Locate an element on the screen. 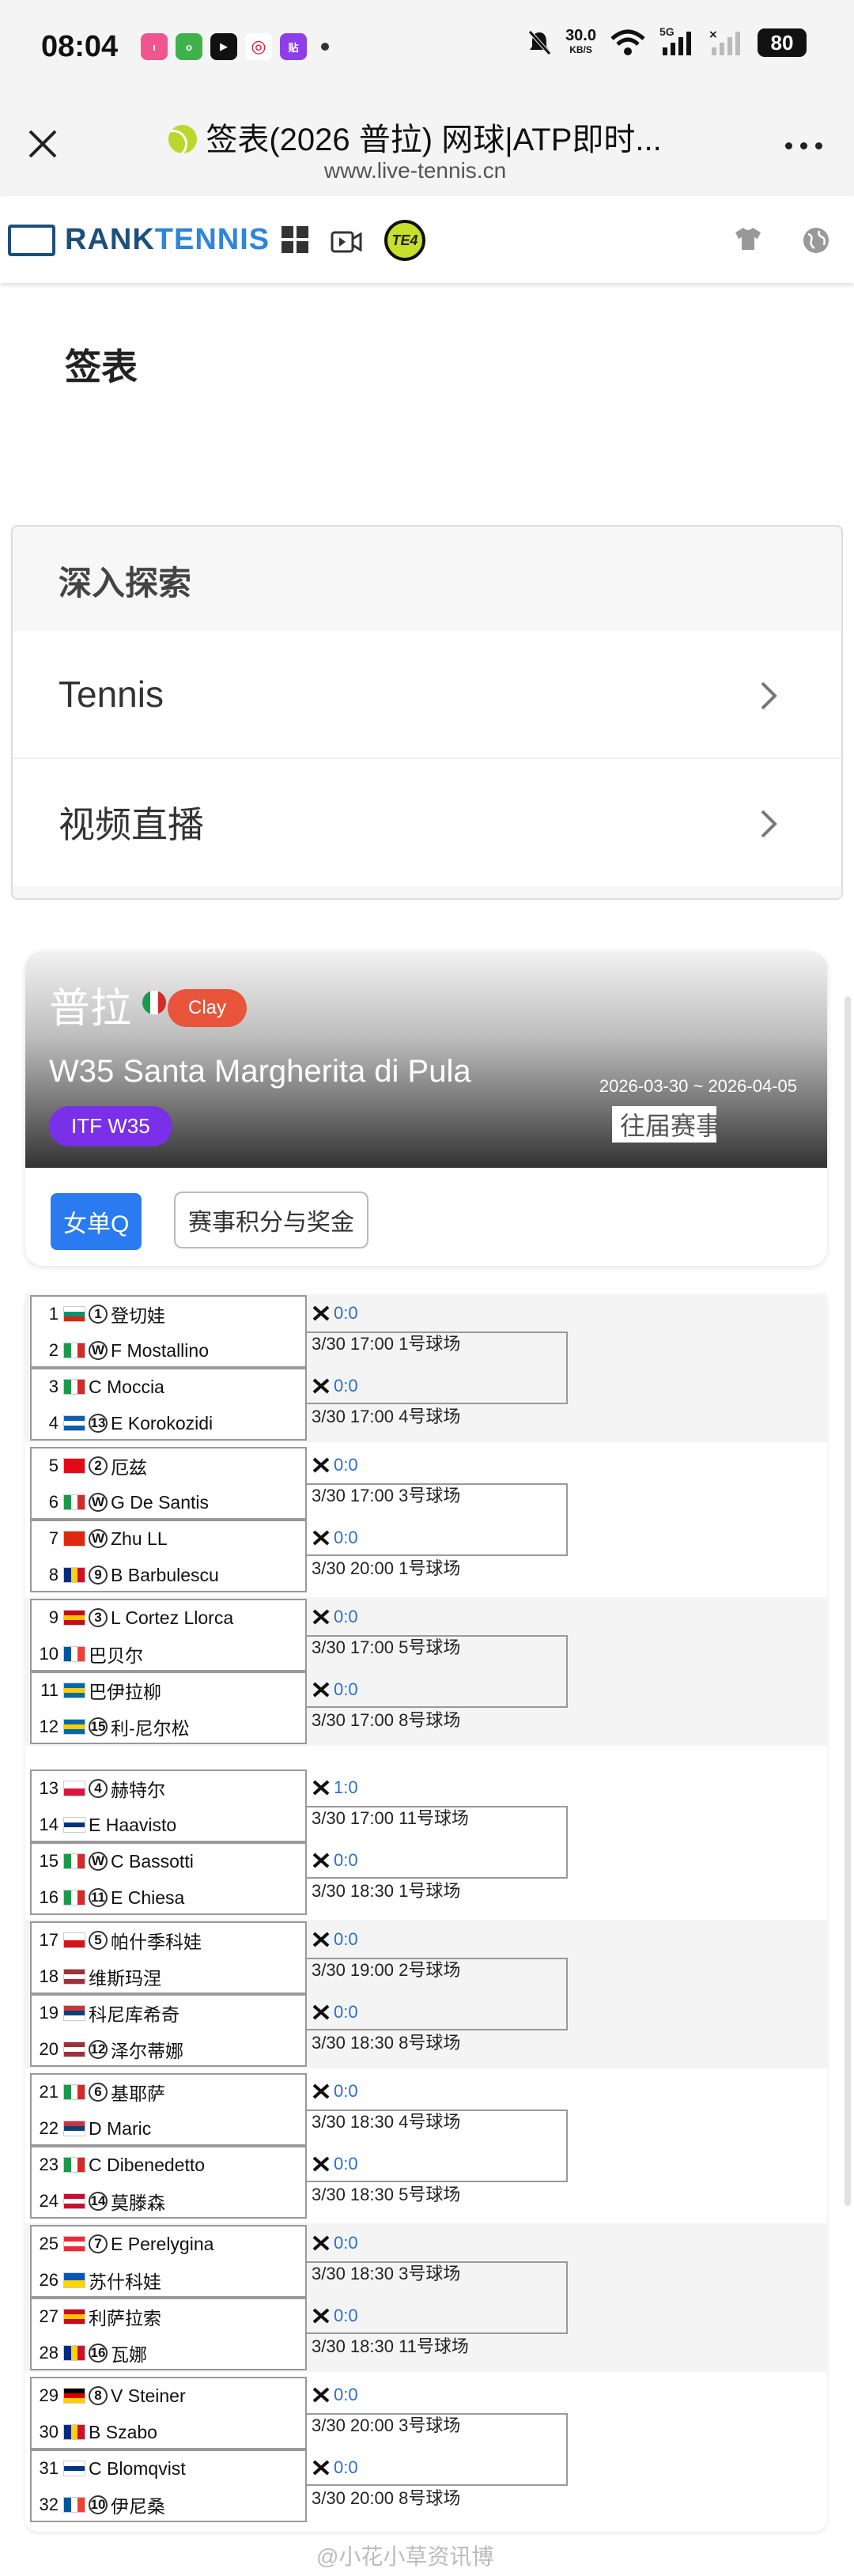  player-name: C Bassotti is located at coordinates (152, 1861).